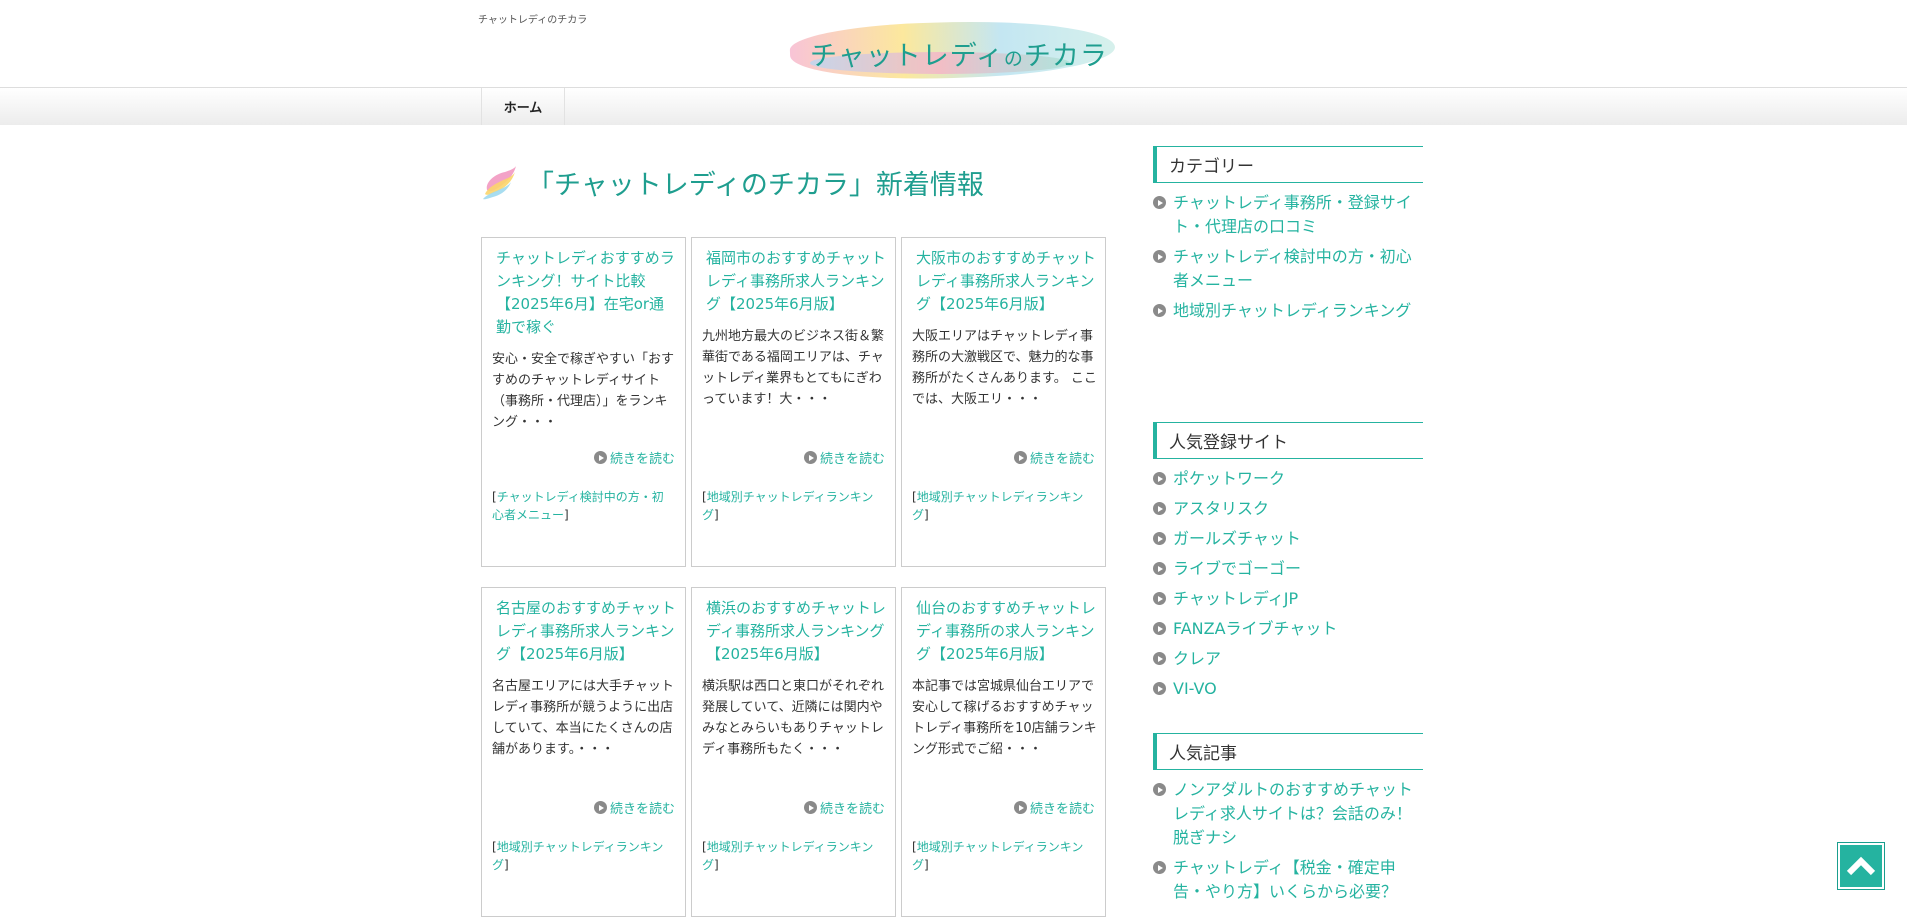 The image size is (1907, 917). I want to click on sidebar-heading-popular-articles: 人気記事, so click(1288, 751).